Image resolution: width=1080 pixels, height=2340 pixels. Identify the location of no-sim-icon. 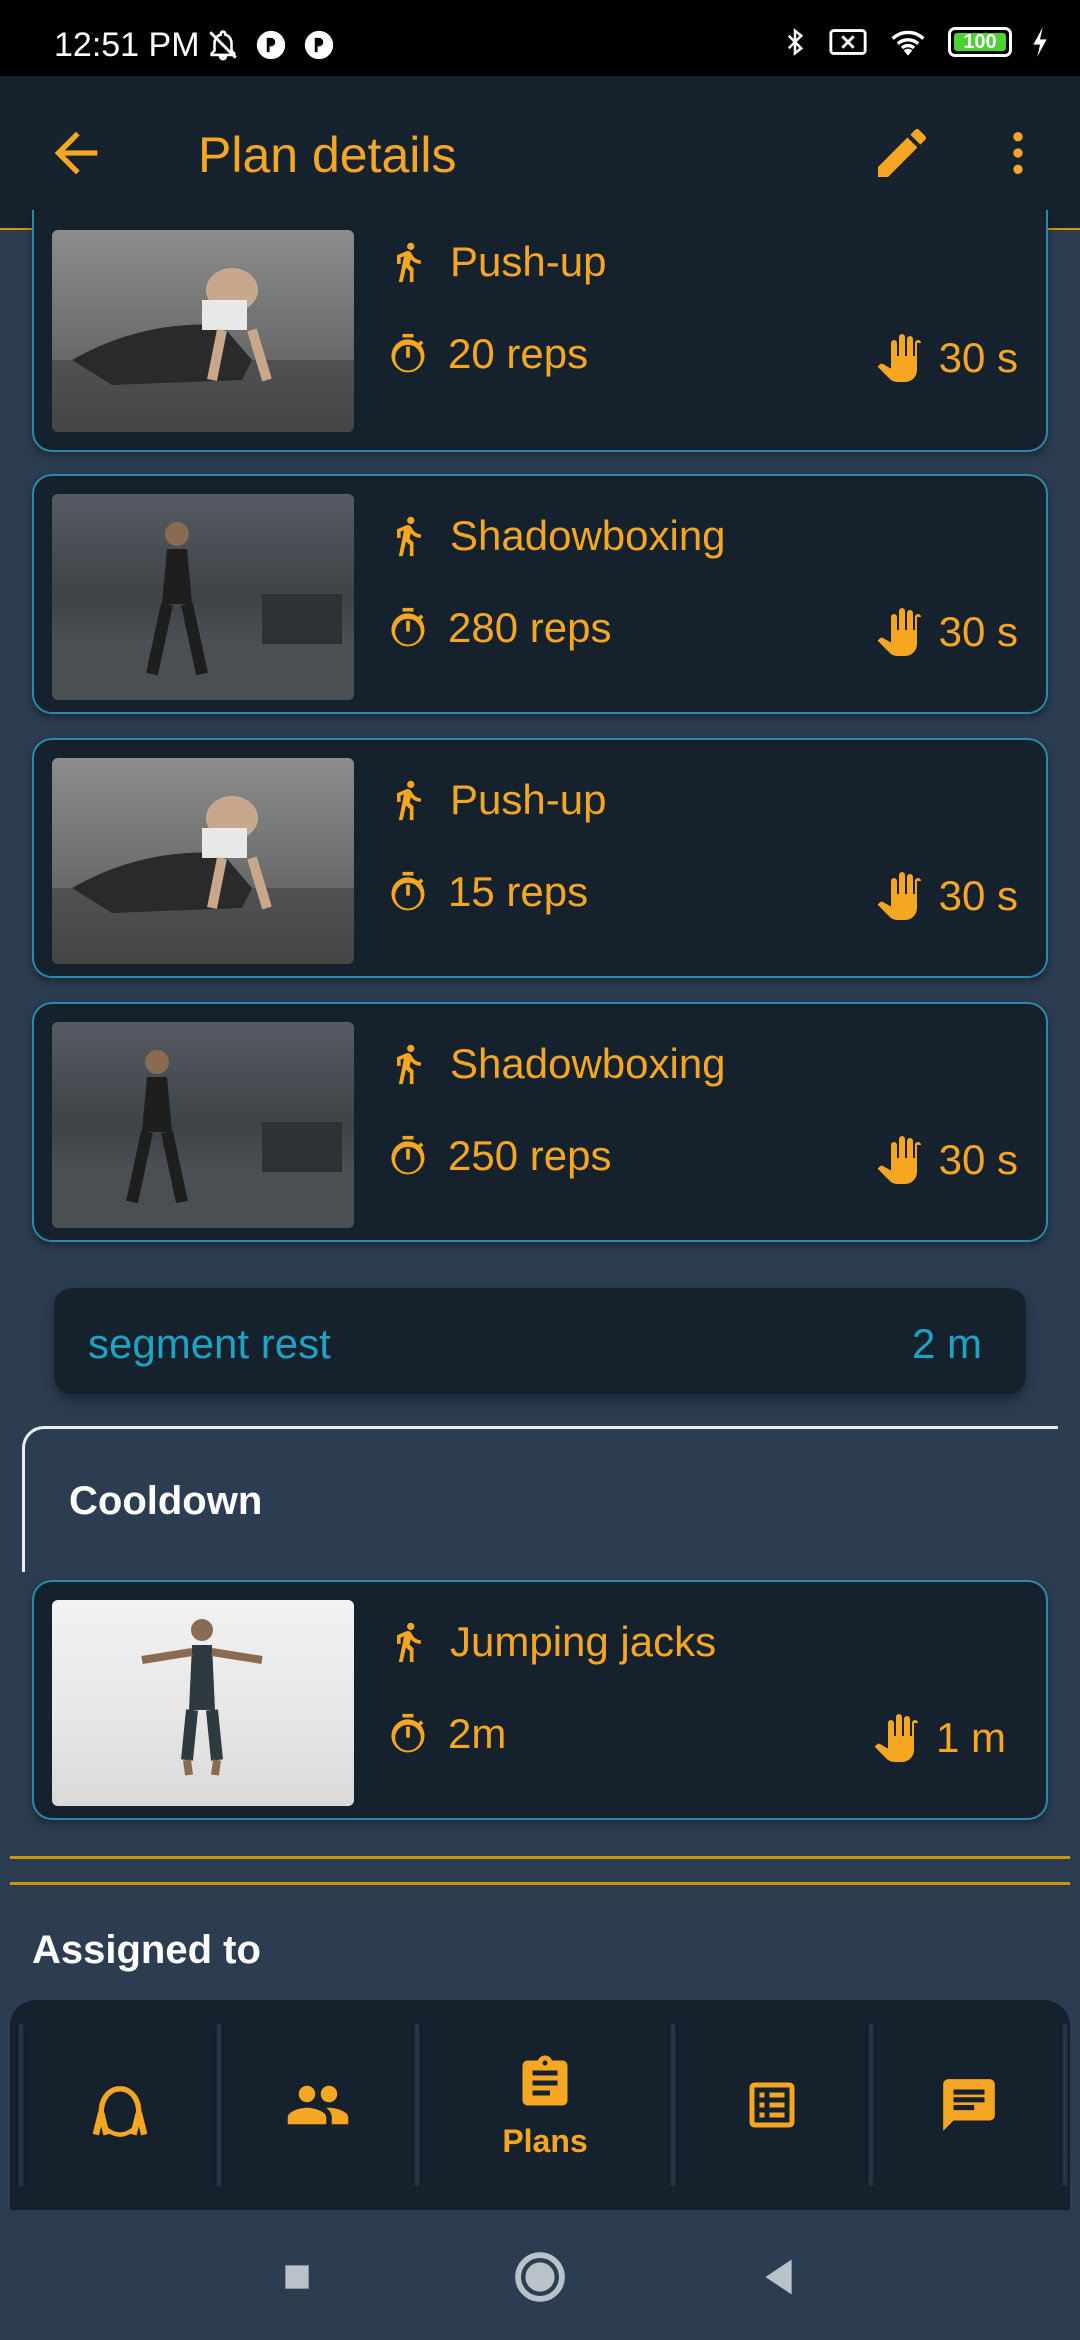
(848, 42).